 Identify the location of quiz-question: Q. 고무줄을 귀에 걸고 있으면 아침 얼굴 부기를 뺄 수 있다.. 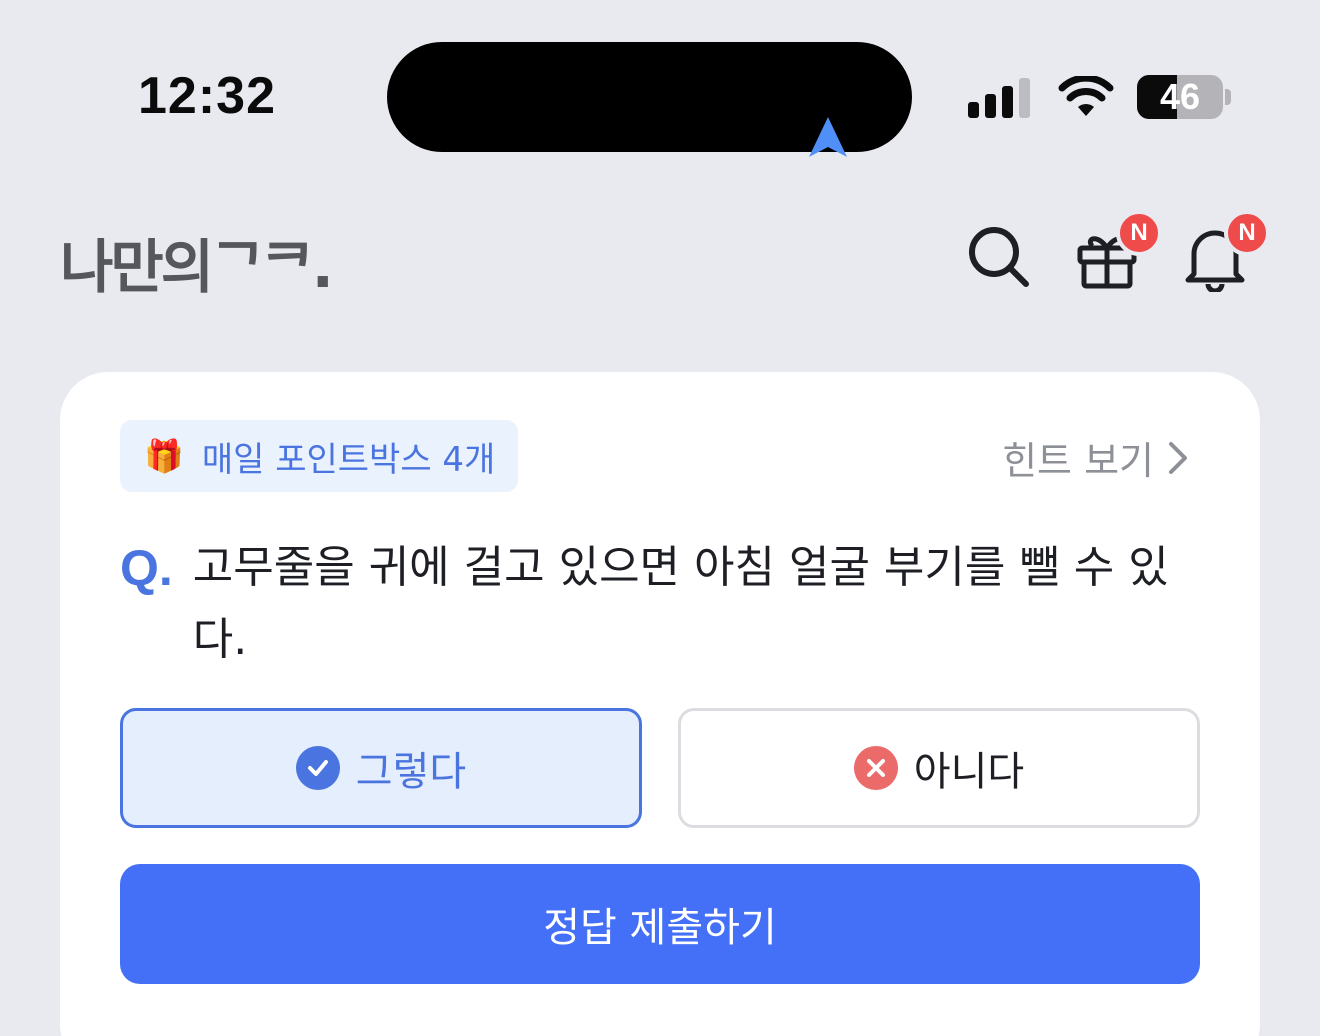
(660, 604).